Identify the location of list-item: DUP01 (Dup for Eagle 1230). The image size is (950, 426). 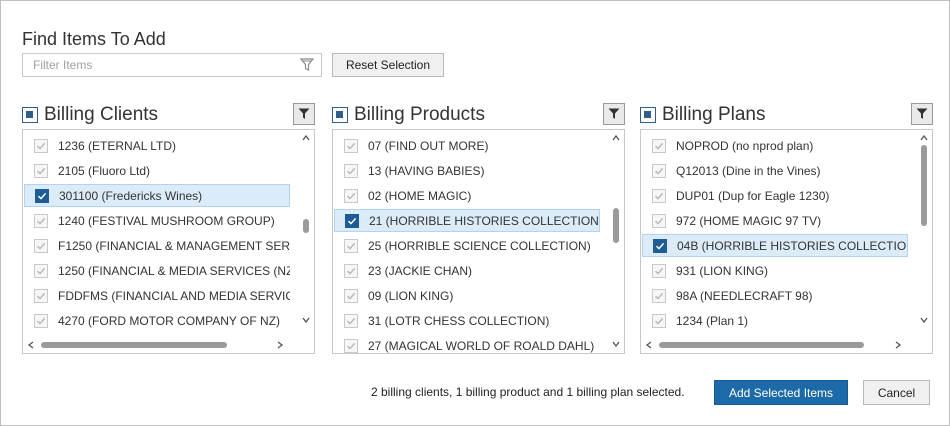
(775, 195).